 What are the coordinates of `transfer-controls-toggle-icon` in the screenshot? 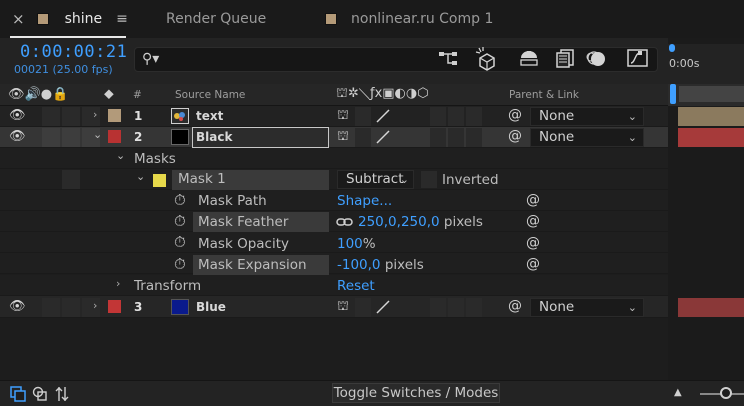 It's located at (40, 394).